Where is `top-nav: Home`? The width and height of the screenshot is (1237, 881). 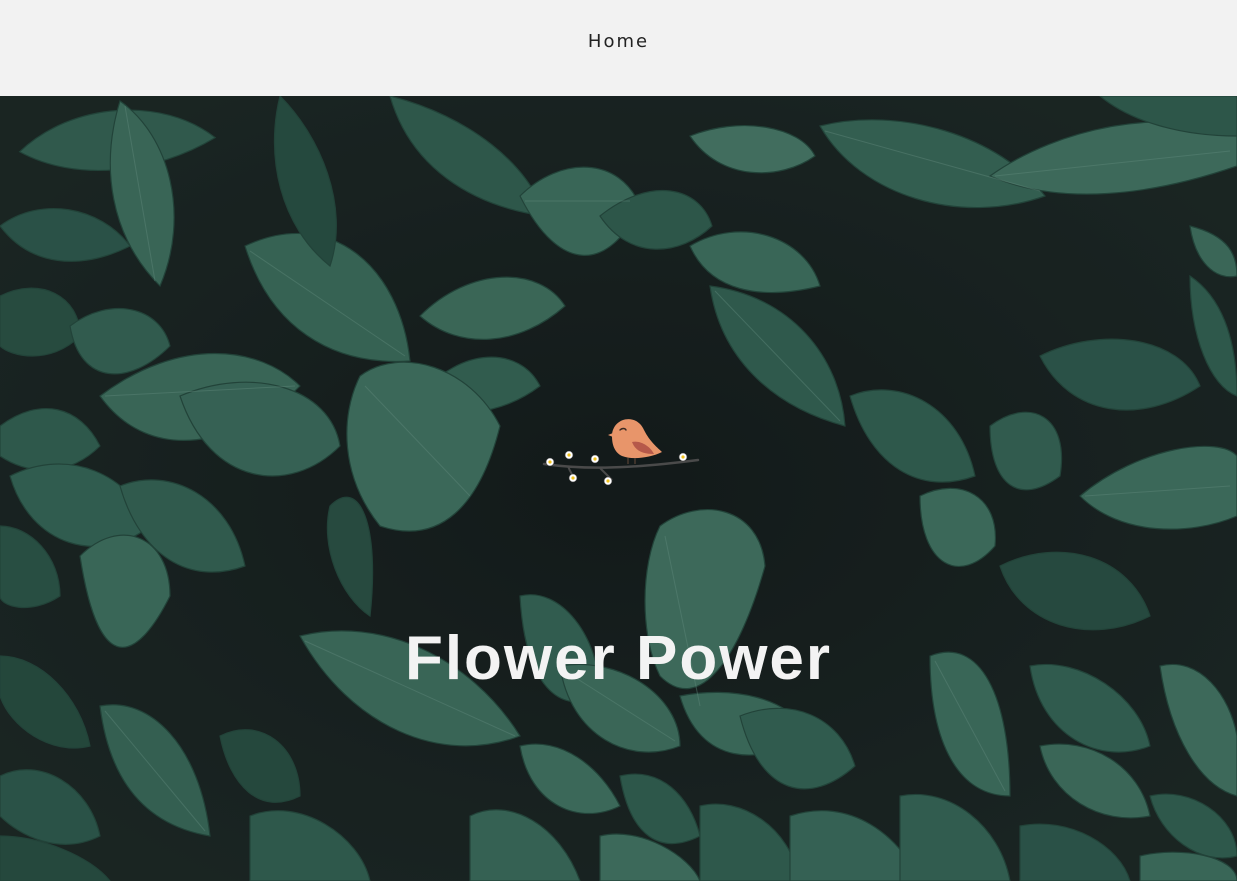
top-nav: Home is located at coordinates (618, 48).